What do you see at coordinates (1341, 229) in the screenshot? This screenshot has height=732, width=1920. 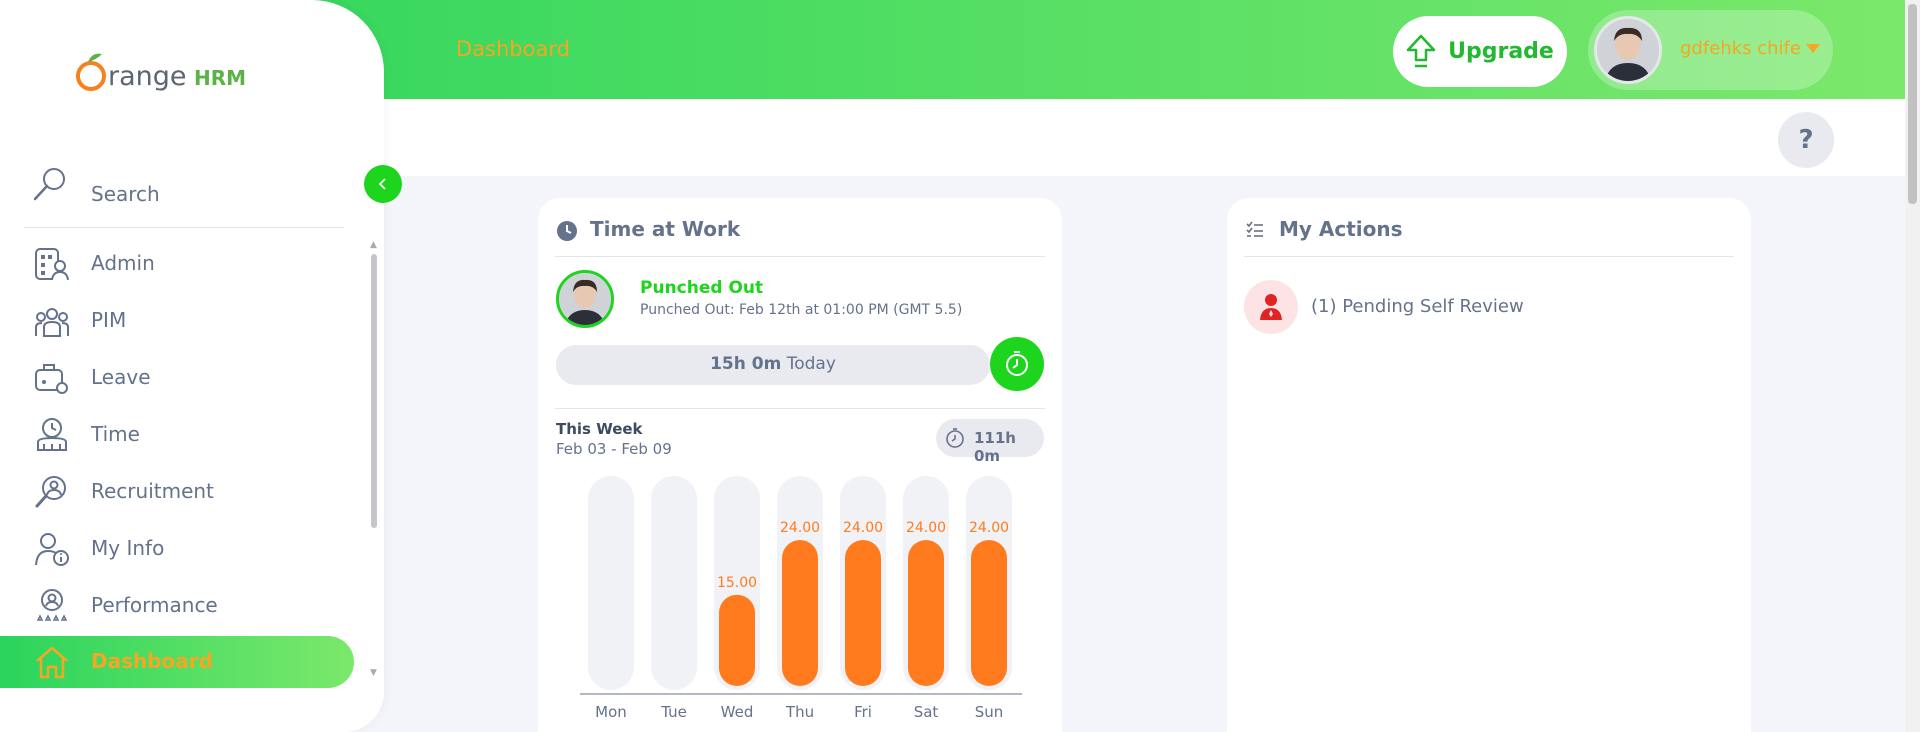 I see `card-title: My Actions` at bounding box center [1341, 229].